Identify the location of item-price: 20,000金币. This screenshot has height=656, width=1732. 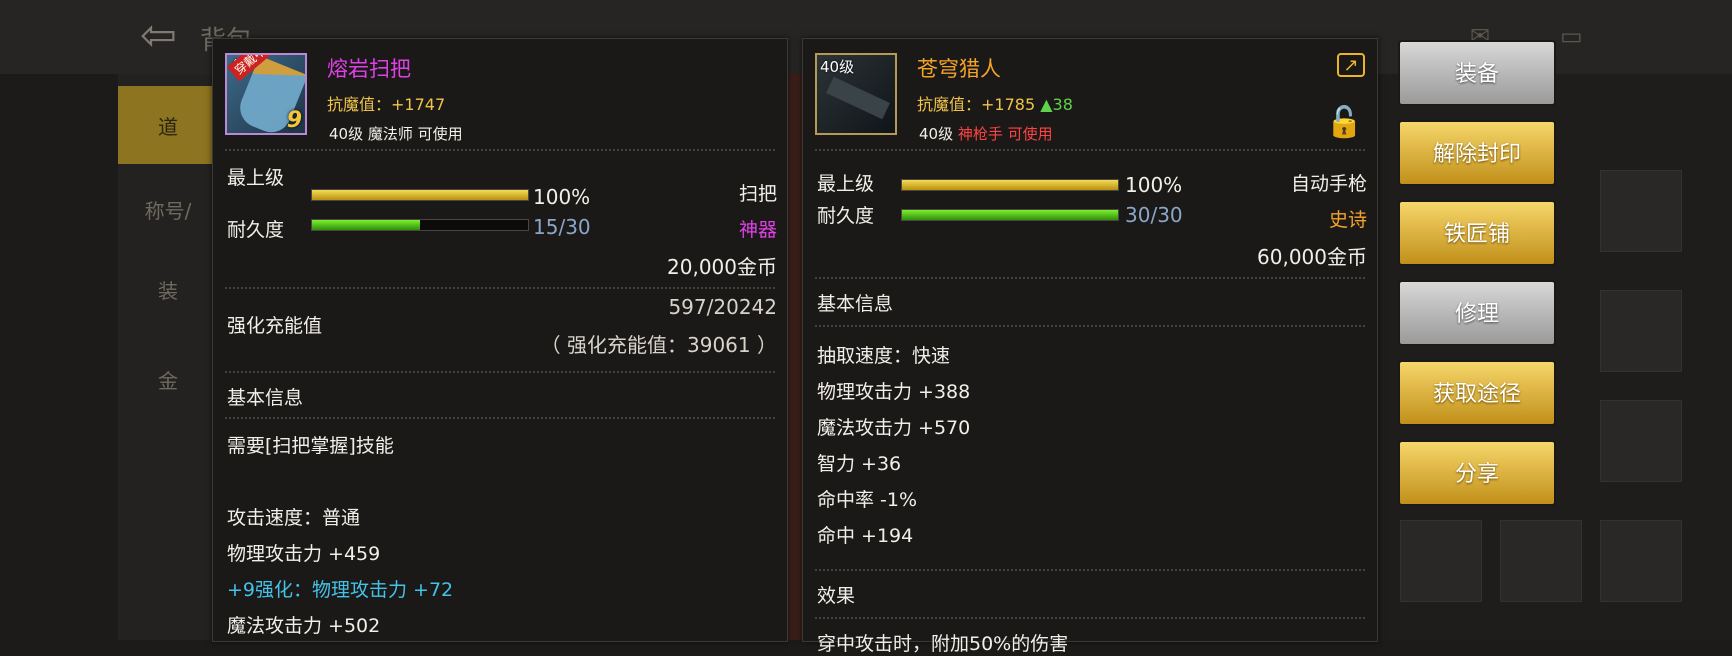
(722, 267).